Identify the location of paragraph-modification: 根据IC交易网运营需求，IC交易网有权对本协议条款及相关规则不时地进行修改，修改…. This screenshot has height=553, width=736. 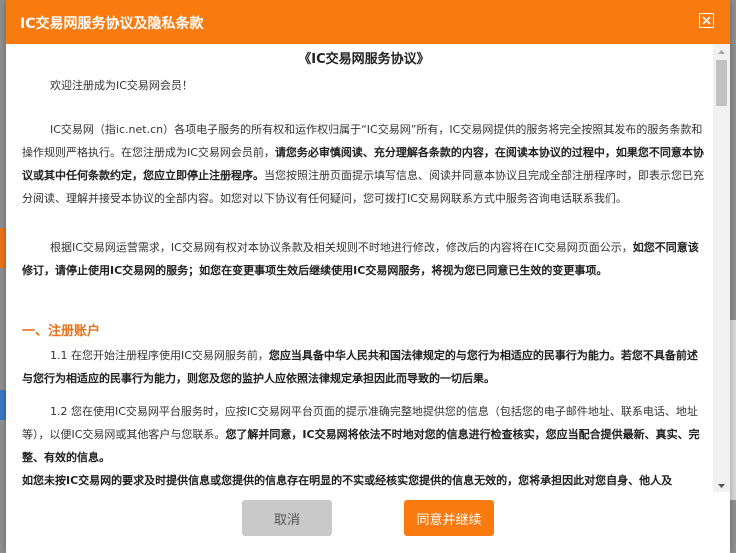
(364, 259).